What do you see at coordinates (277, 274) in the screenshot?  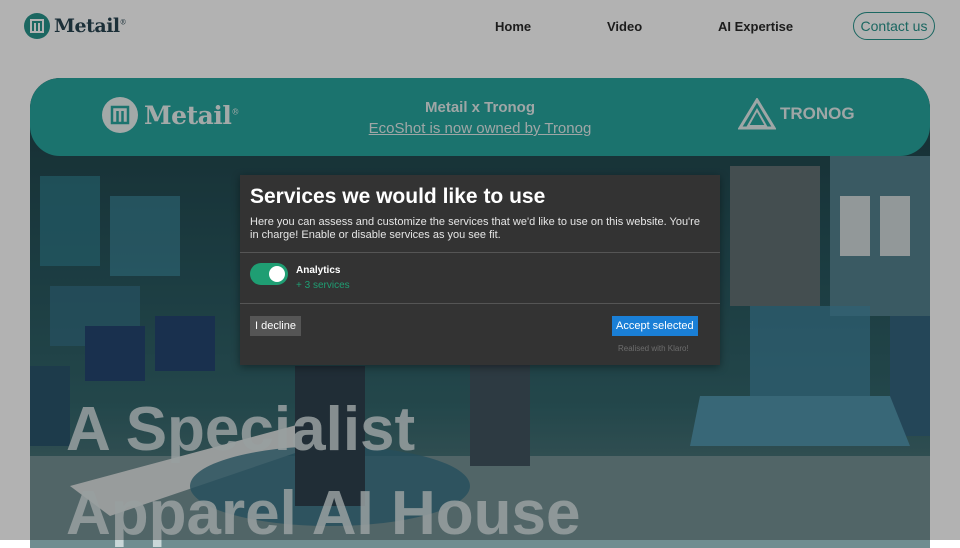 I see `toggle-switch-icon` at bounding box center [277, 274].